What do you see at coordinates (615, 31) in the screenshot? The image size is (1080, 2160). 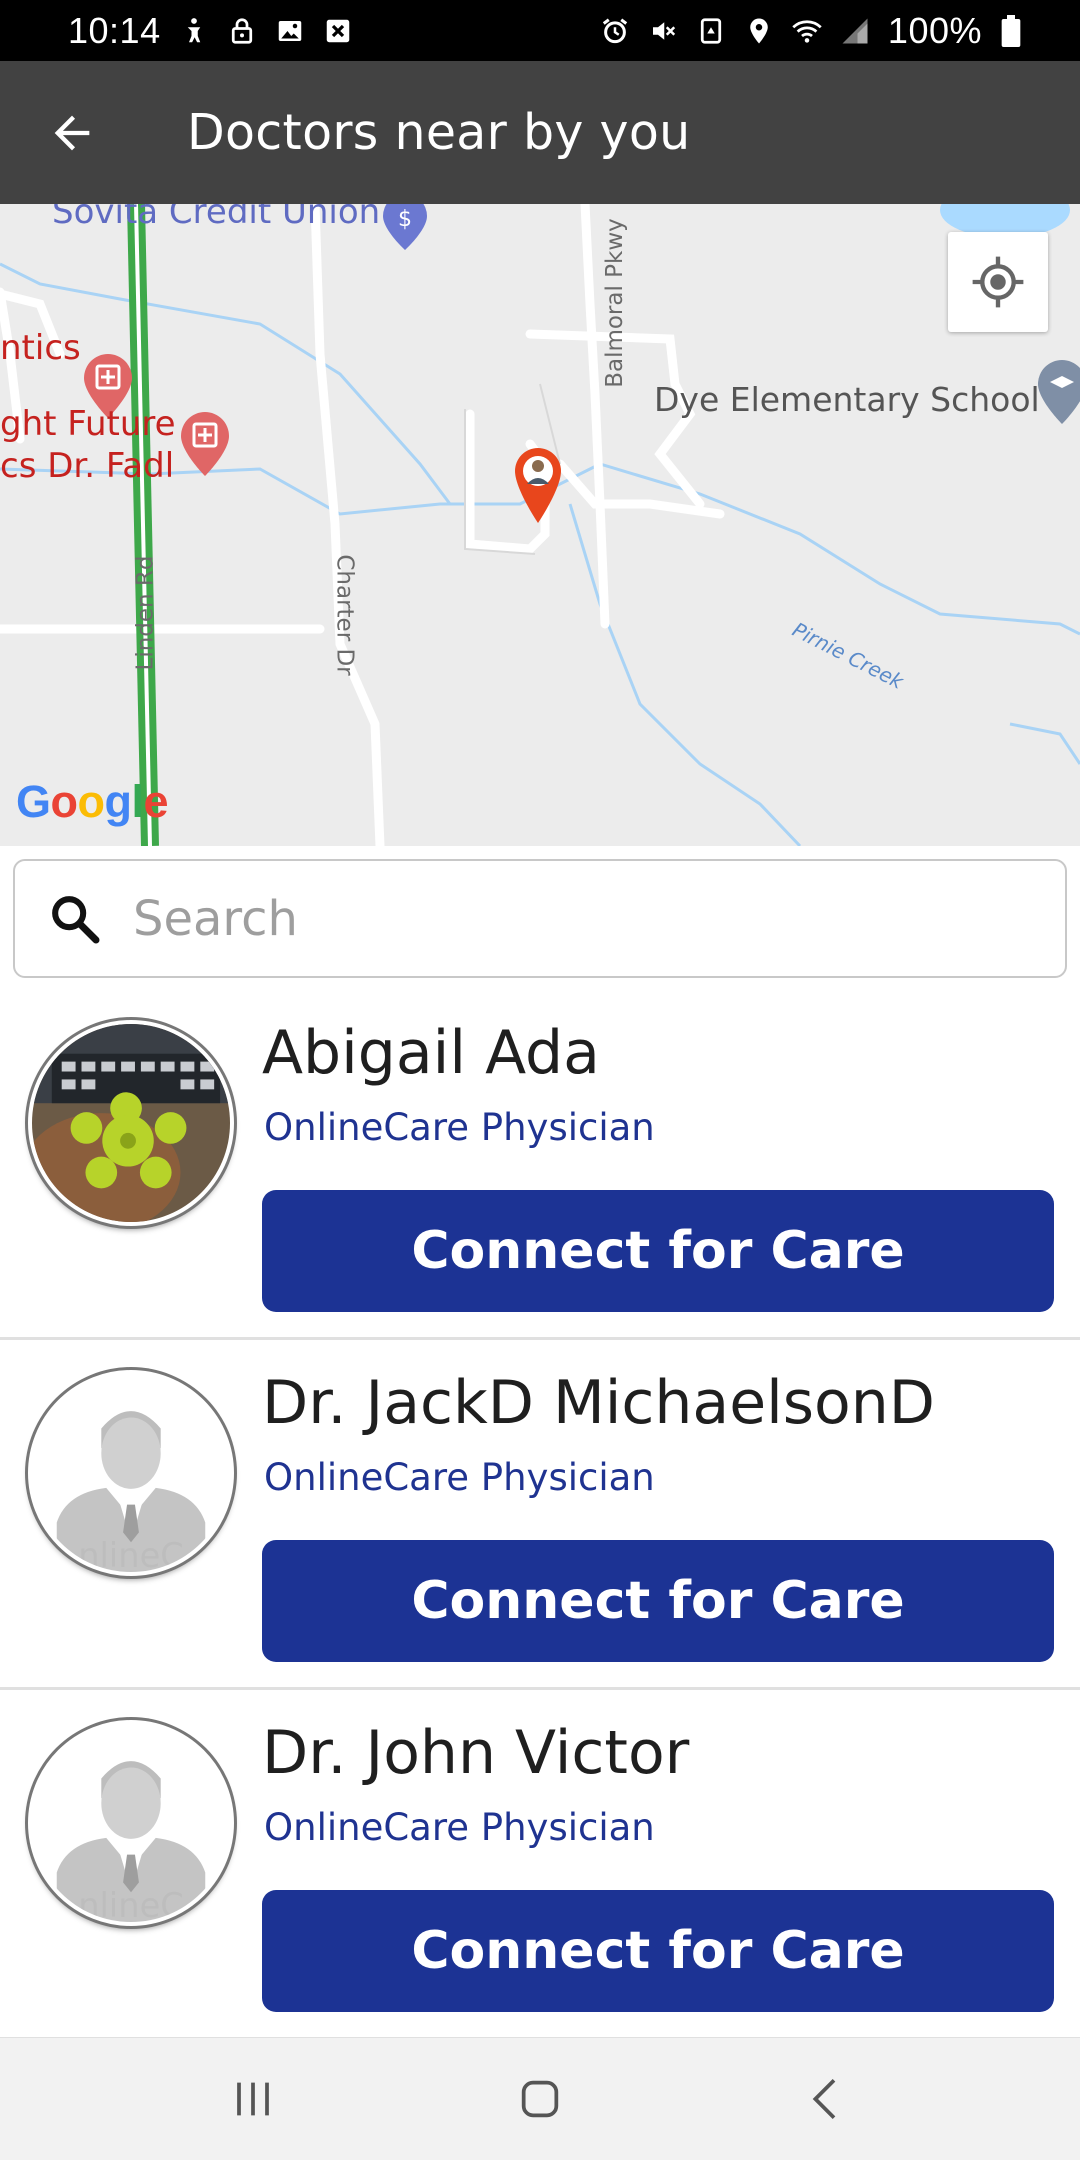 I see `alarm-icon` at bounding box center [615, 31].